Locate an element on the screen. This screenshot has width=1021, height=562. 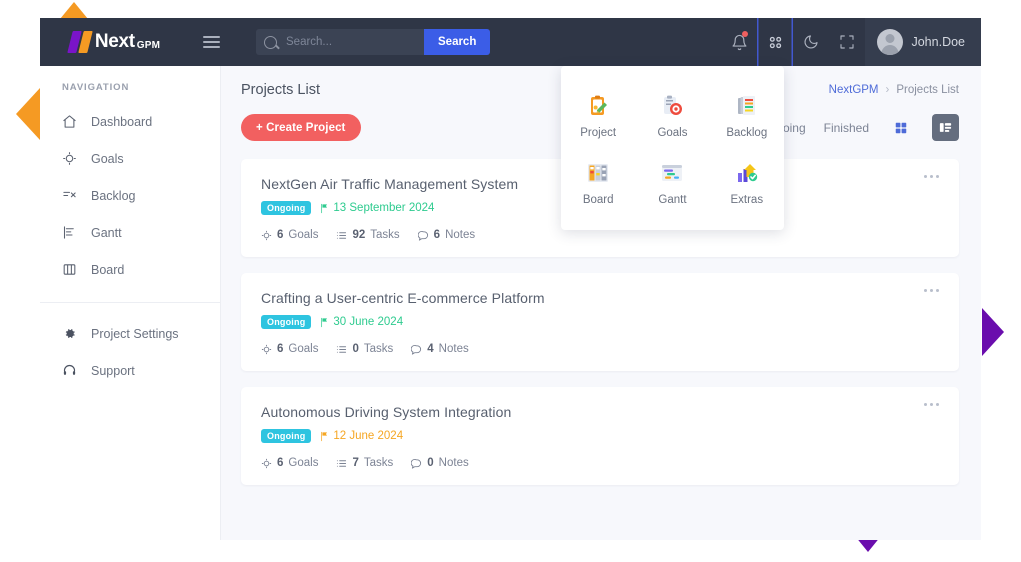
project-status-row: Ongoing 30 June 2024 is located at coordinates (600, 322).